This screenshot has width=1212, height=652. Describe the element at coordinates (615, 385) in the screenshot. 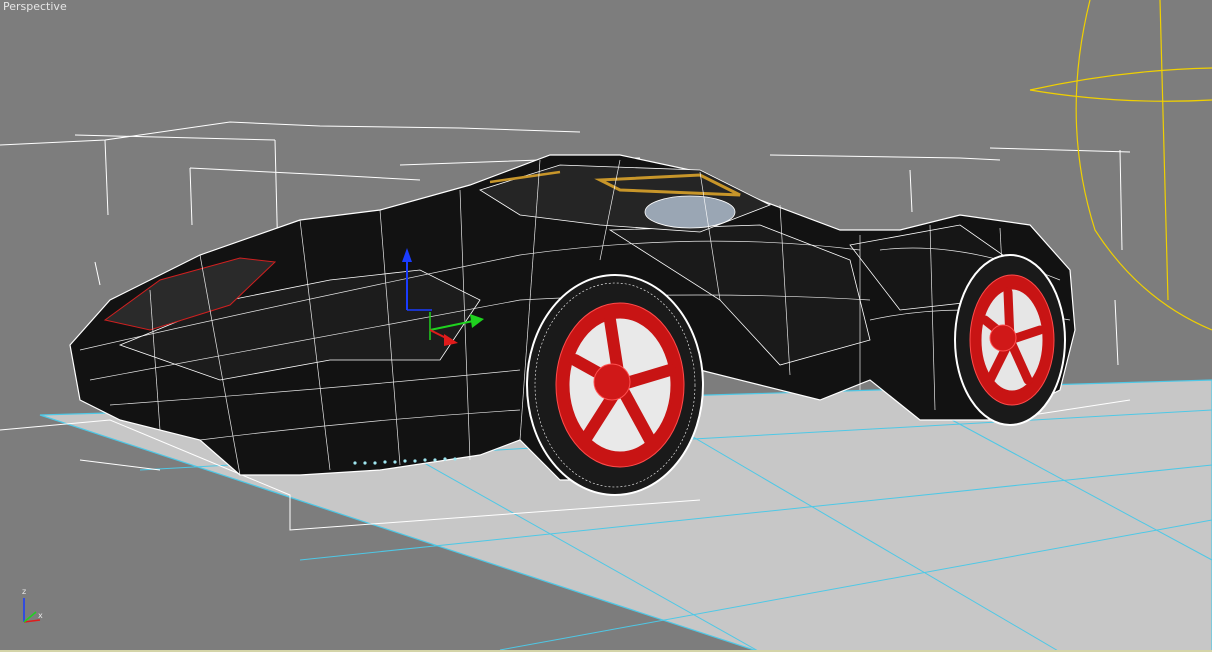

I see `front-wheel` at that location.